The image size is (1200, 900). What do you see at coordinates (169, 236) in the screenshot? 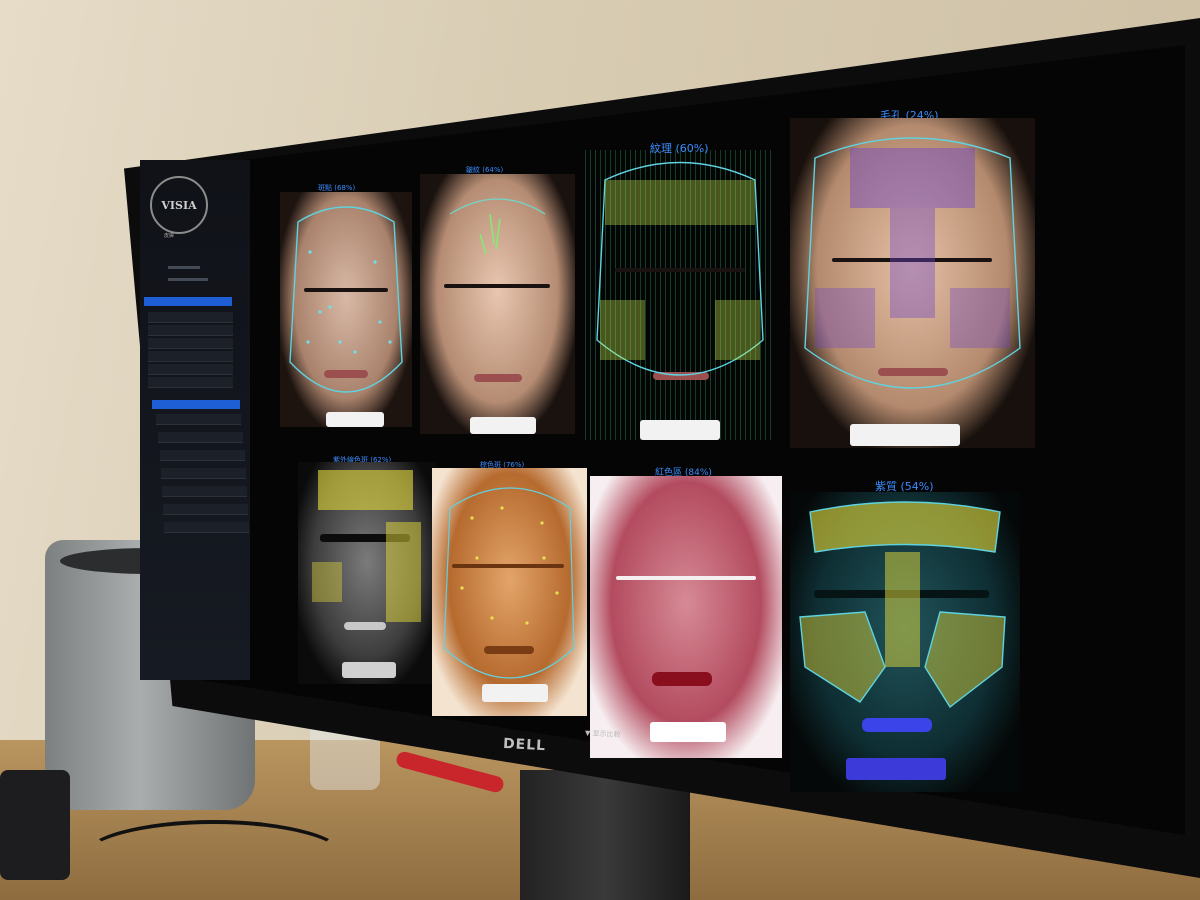
I see `visia-logo-subtitle: 皮膚` at bounding box center [169, 236].